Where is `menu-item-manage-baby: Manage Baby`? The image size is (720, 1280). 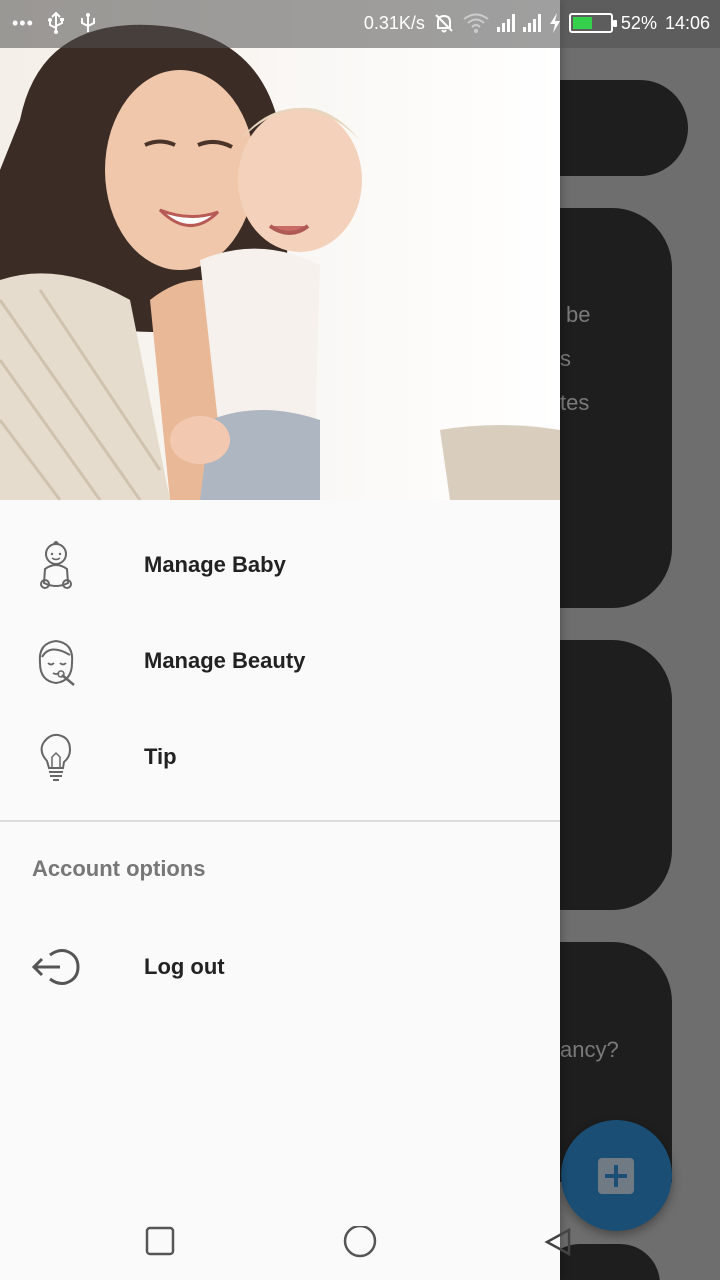 menu-item-manage-baby: Manage Baby is located at coordinates (280, 565).